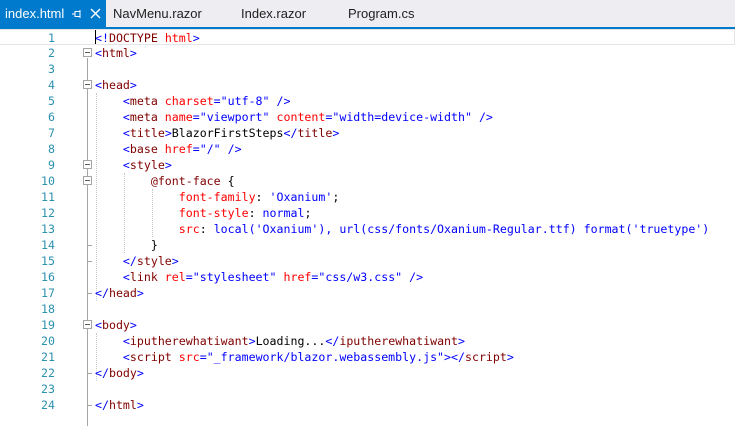 This screenshot has width=735, height=426. I want to click on line-number: 22, so click(48, 373).